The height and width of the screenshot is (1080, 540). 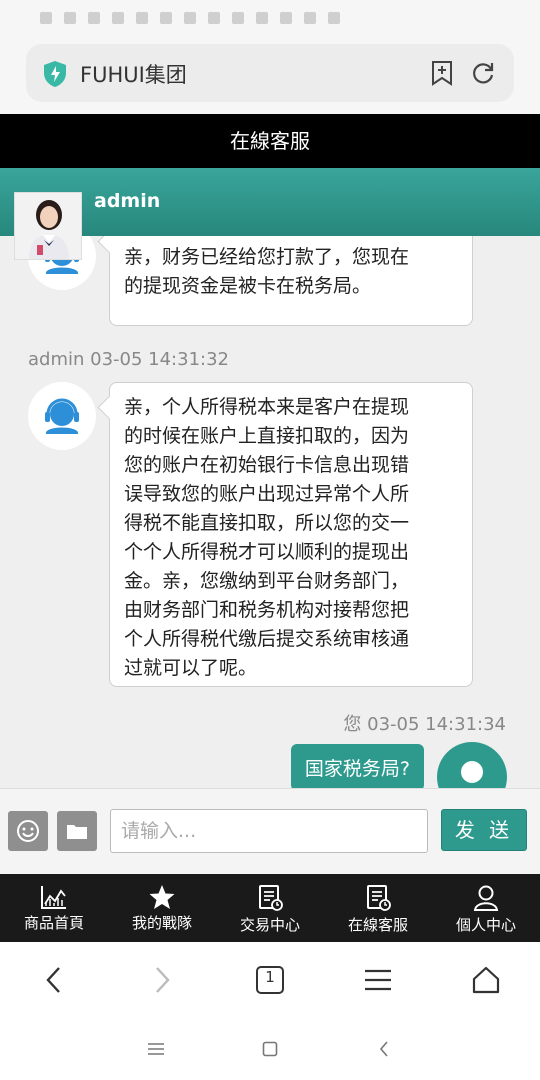 I want to click on agent-avatar, so click(x=62, y=416).